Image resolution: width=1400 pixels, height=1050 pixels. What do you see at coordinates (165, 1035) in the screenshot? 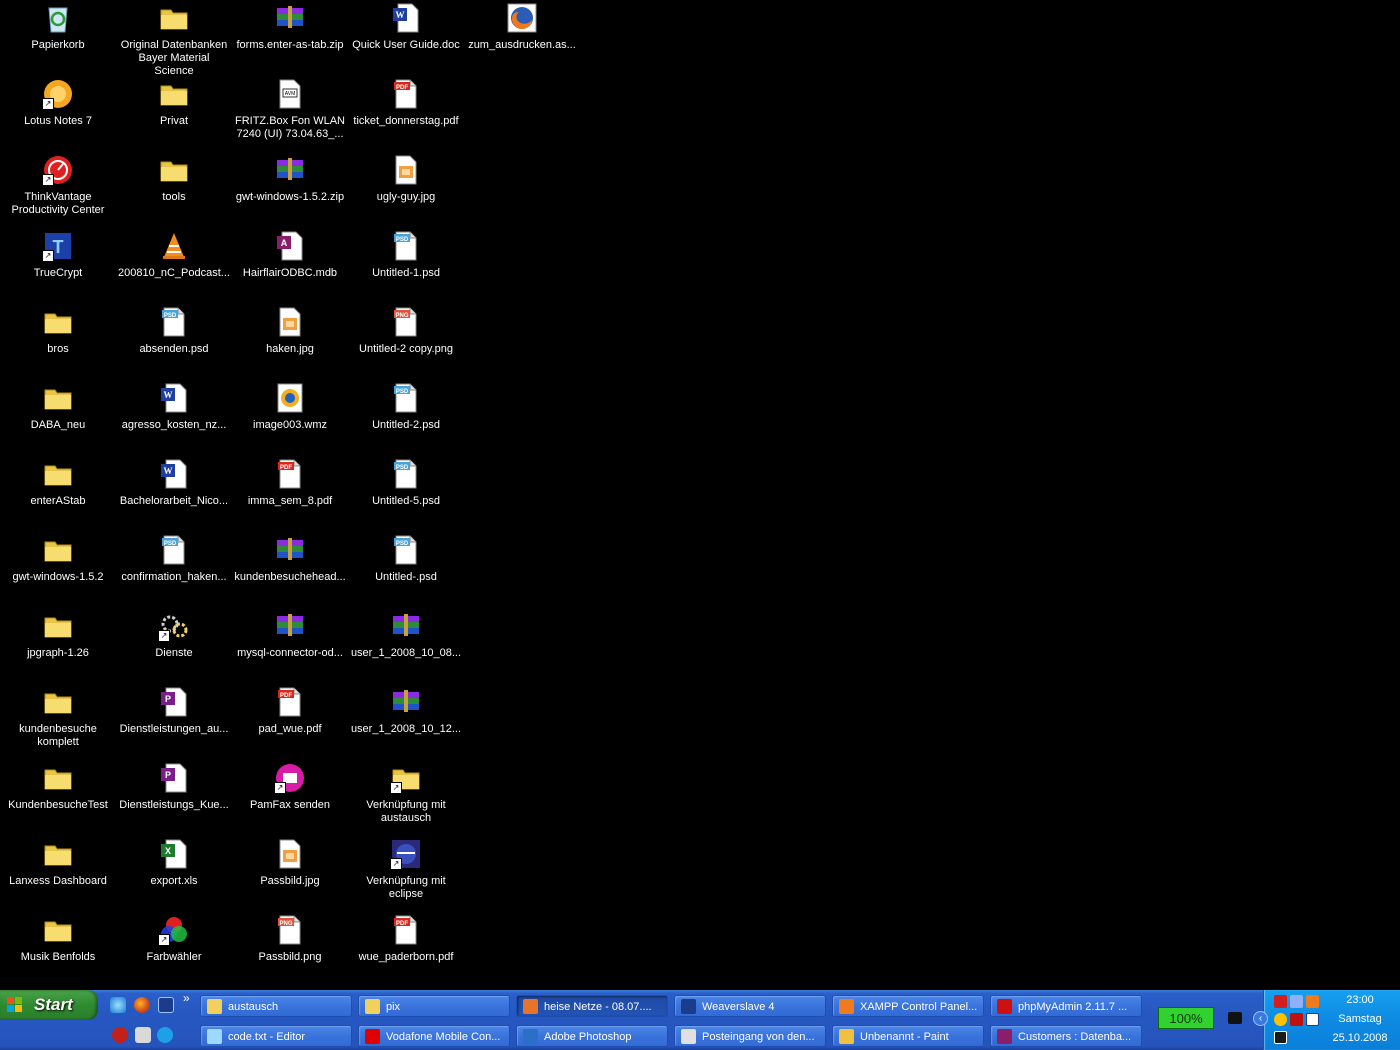
I see `skype-icon` at bounding box center [165, 1035].